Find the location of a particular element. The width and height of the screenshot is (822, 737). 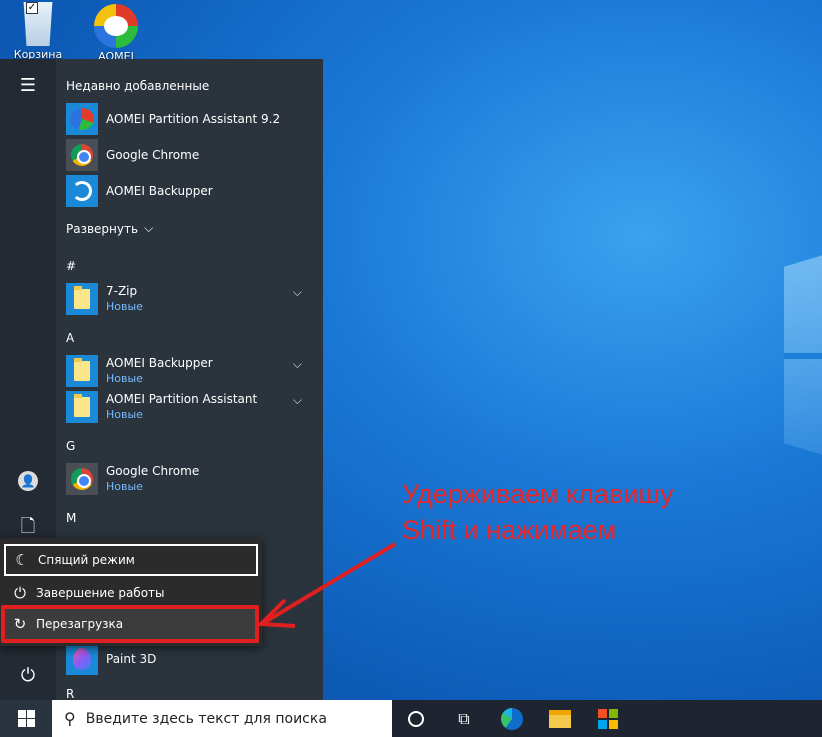

app-name: 7-Zip is located at coordinates (122, 291).